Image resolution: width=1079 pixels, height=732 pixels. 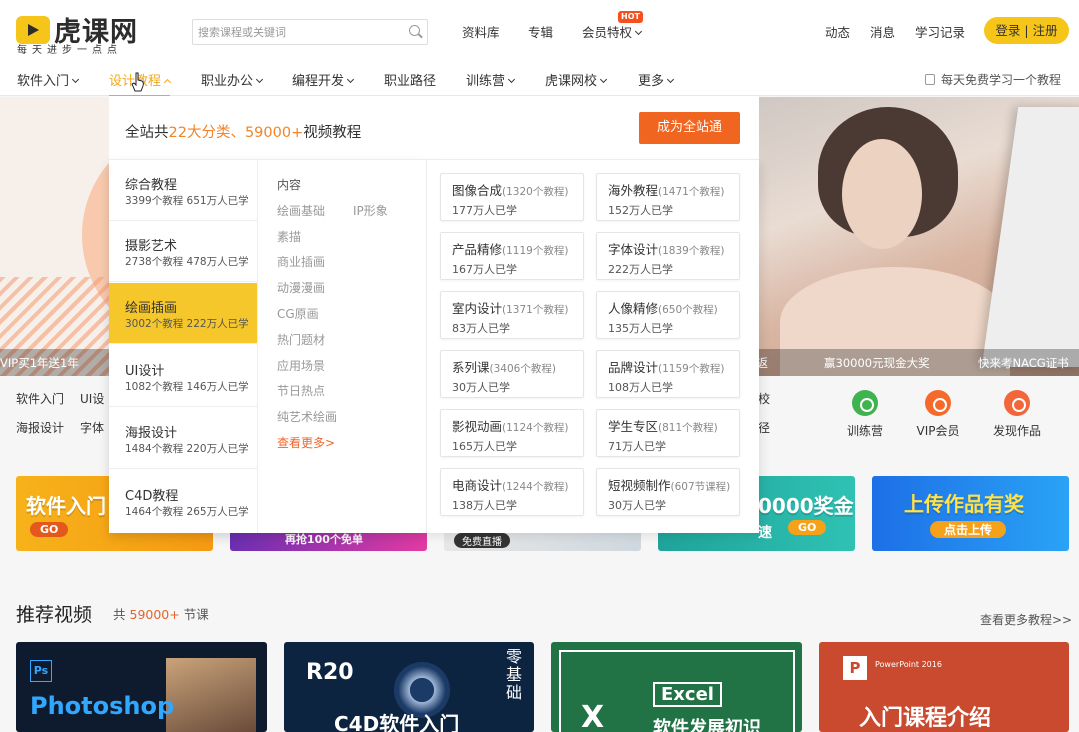 What do you see at coordinates (41, 671) in the screenshot?
I see `photoshop-icon: Ps` at bounding box center [41, 671].